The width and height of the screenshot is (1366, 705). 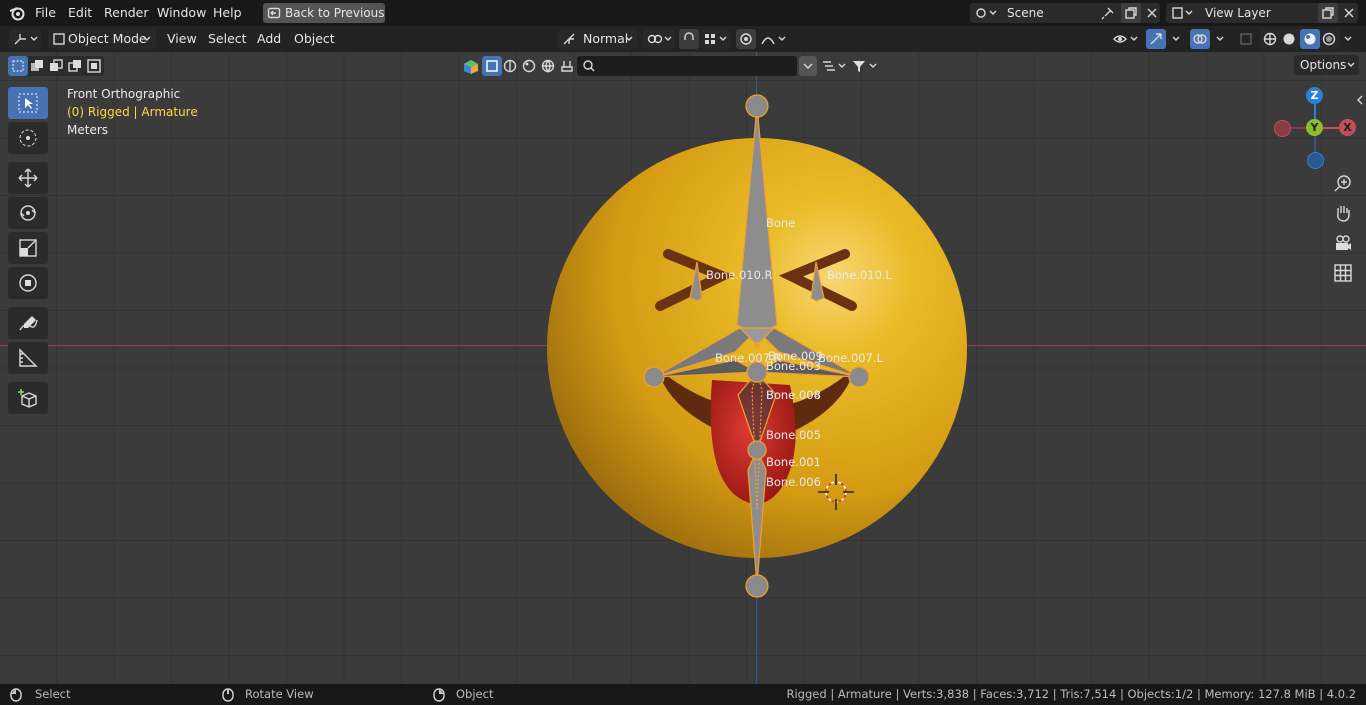 I want to click on gizmo-y-axis: Y, so click(x=1314, y=127).